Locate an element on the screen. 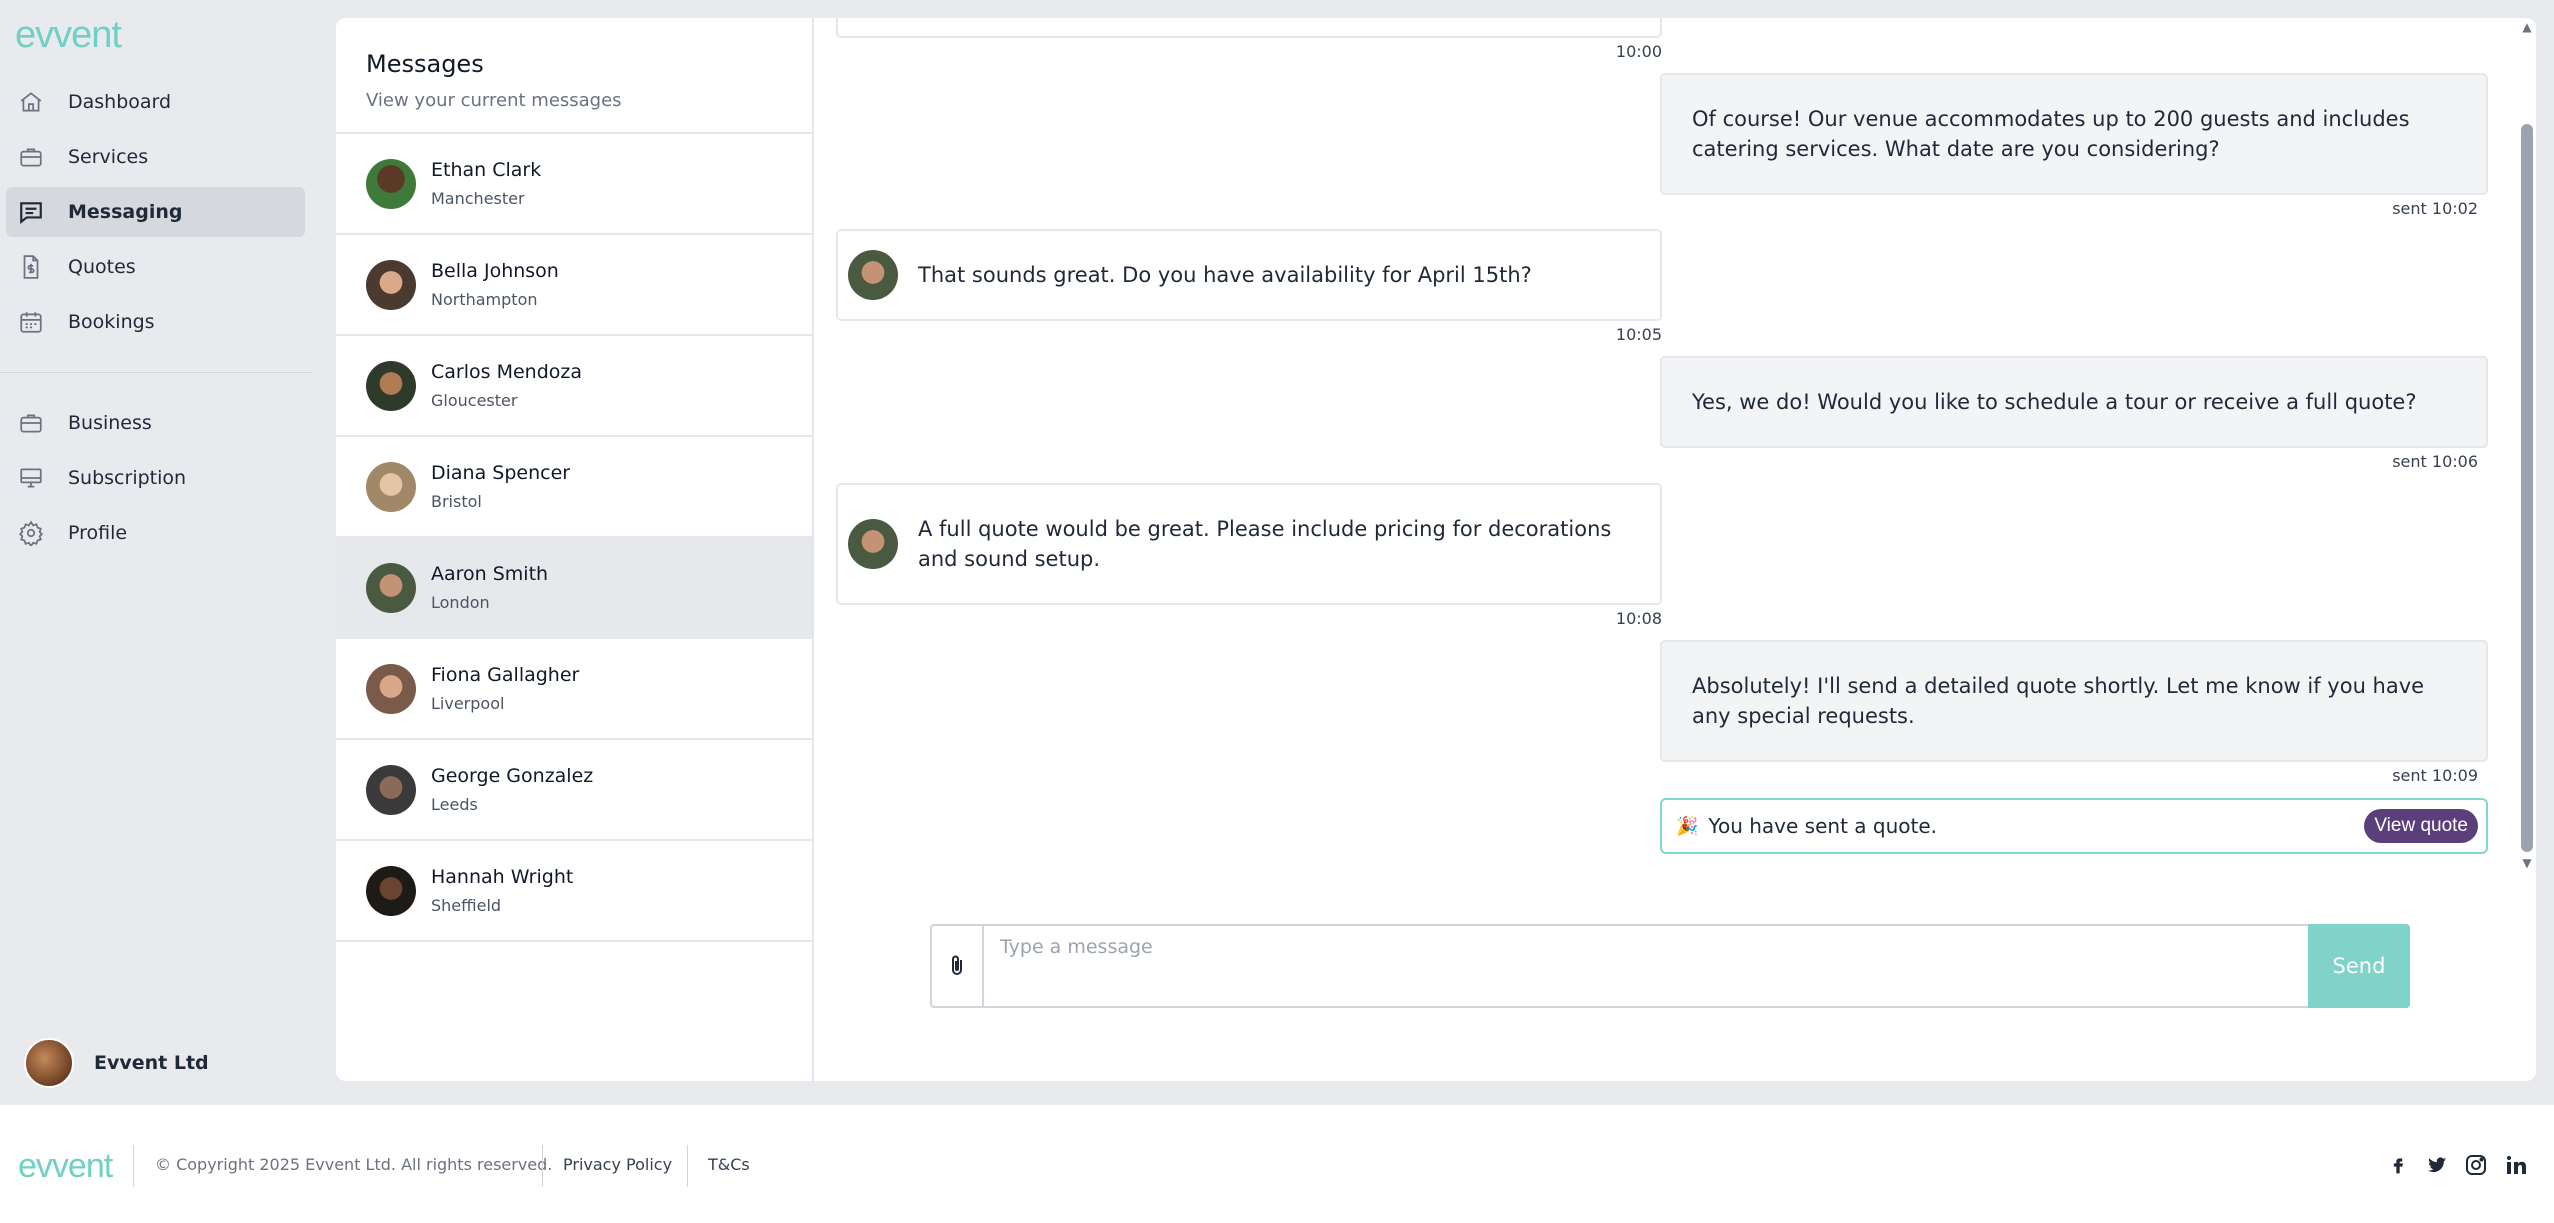 The width and height of the screenshot is (2554, 1223). account-name: Evvent Ltd is located at coordinates (151, 1063).